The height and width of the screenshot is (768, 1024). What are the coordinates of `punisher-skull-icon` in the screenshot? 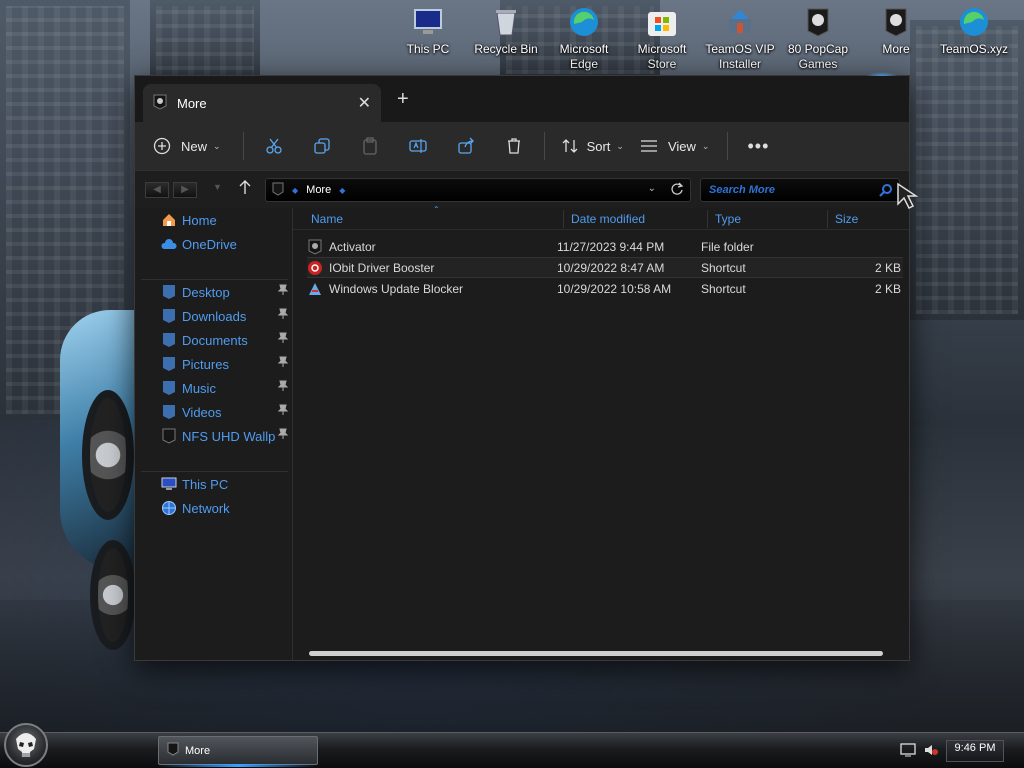 It's located at (26, 745).